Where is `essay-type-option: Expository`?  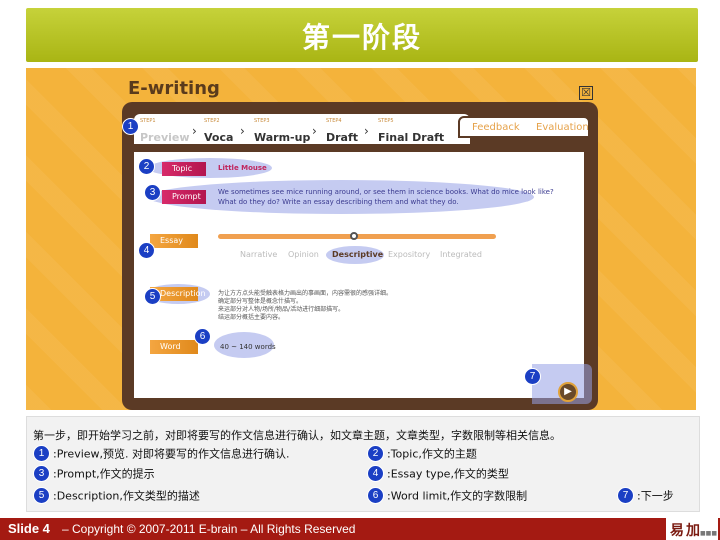
essay-type-option: Expository is located at coordinates (409, 254).